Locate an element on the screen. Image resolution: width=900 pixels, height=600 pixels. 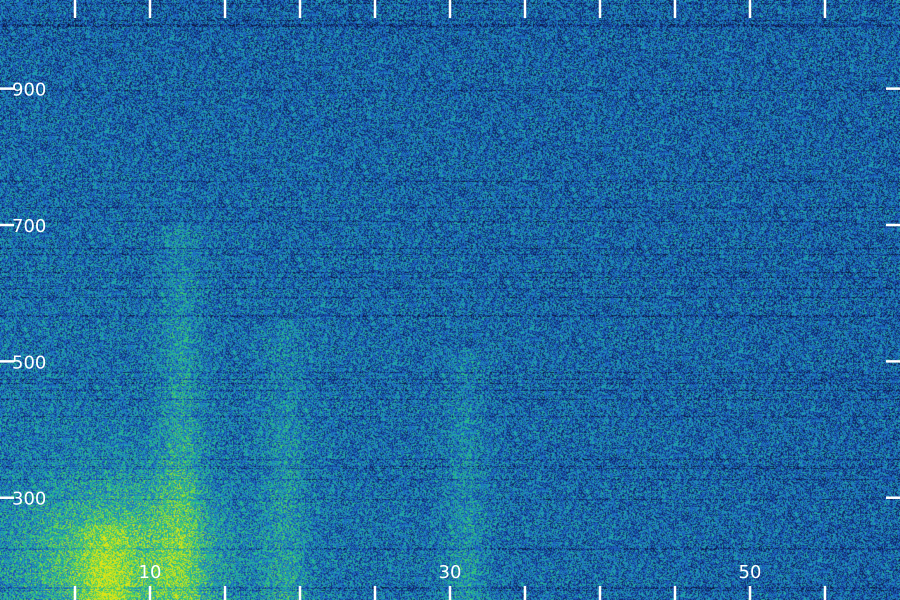
x-tick-label: 50 is located at coordinates (750, 572).